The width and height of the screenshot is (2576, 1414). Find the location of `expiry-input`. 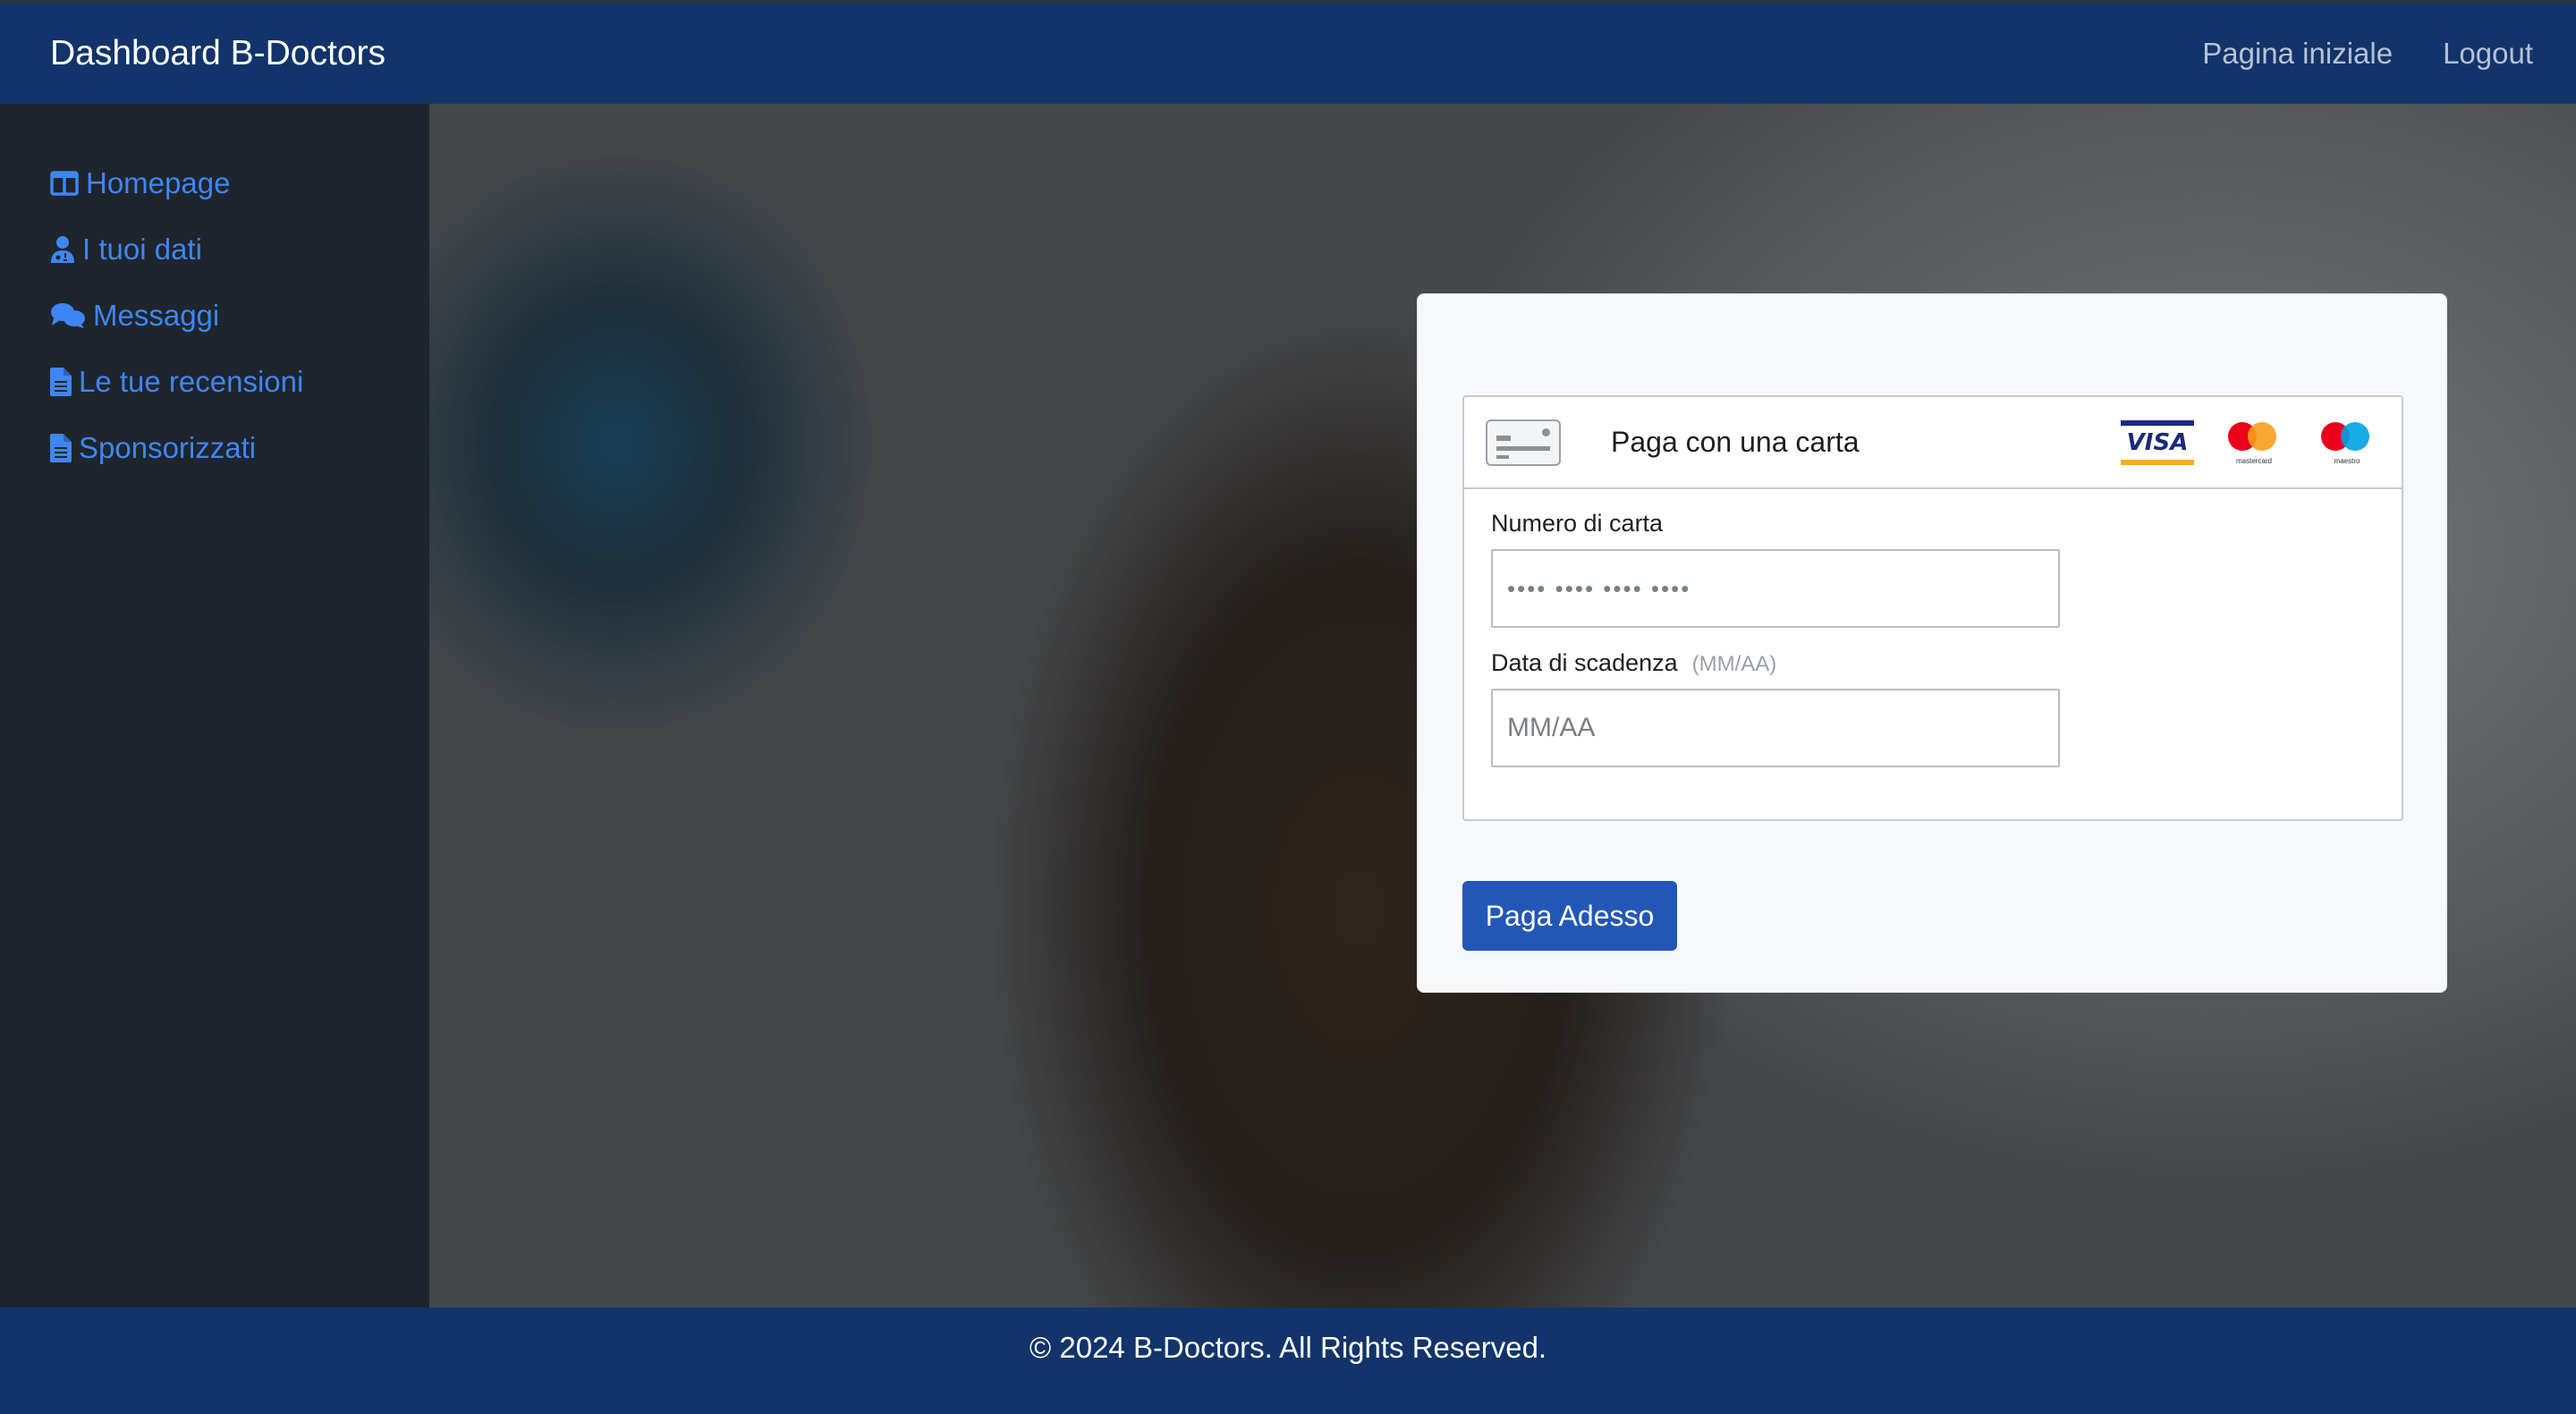

expiry-input is located at coordinates (1775, 728).